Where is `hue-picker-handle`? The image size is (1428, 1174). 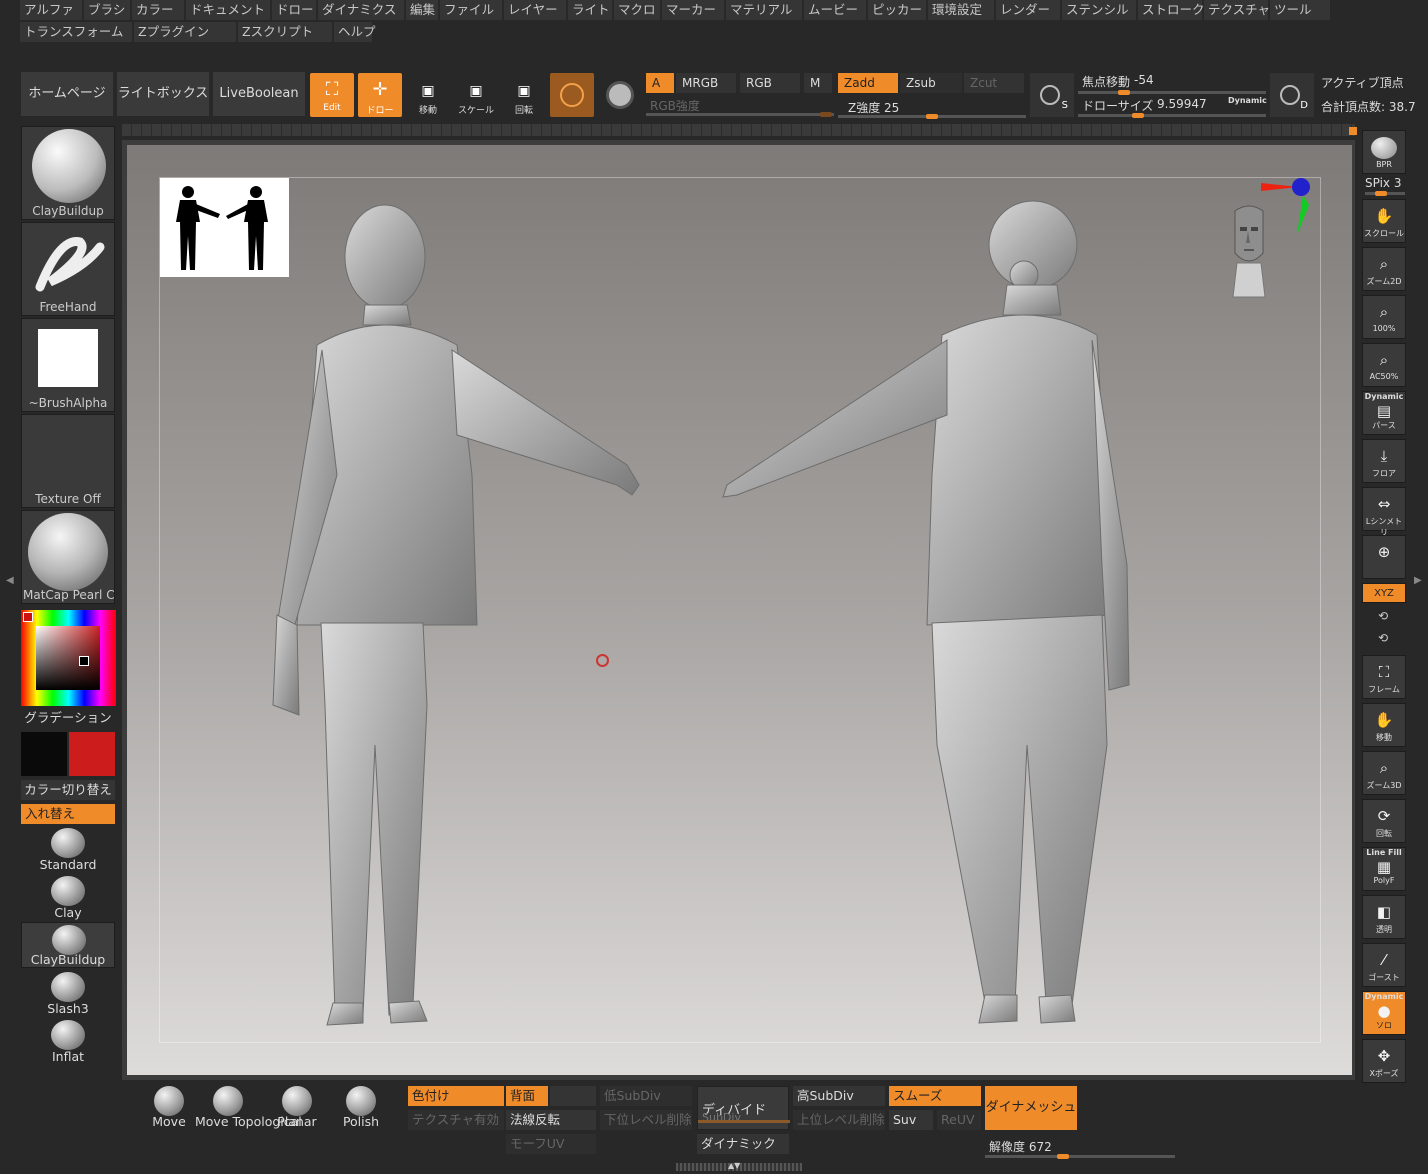
hue-picker-handle is located at coordinates (28, 617).